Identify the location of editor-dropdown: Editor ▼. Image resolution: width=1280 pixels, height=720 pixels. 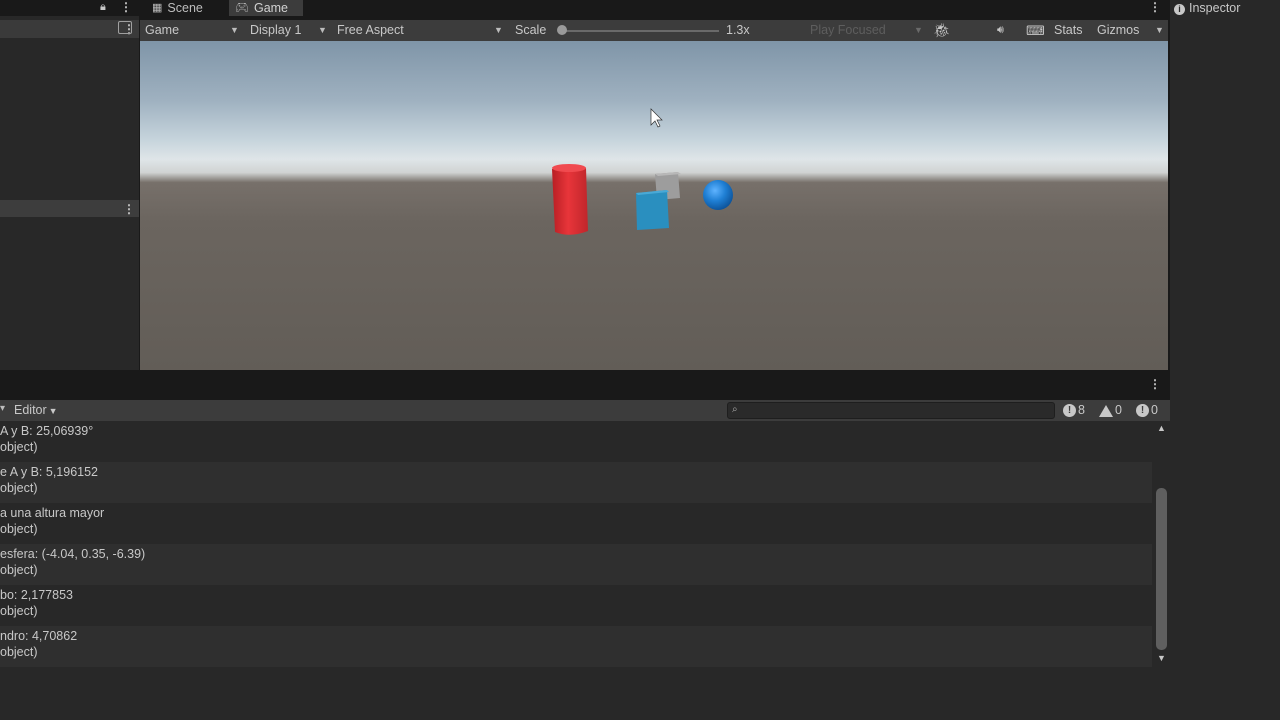
(36, 410).